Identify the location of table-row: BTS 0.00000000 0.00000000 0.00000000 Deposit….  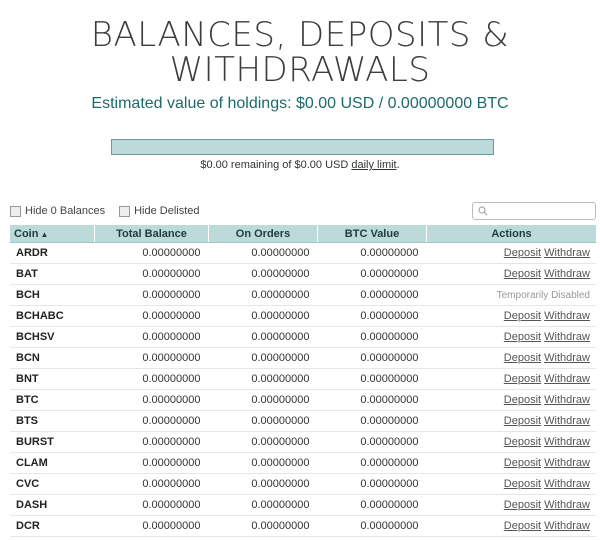
(303, 421).